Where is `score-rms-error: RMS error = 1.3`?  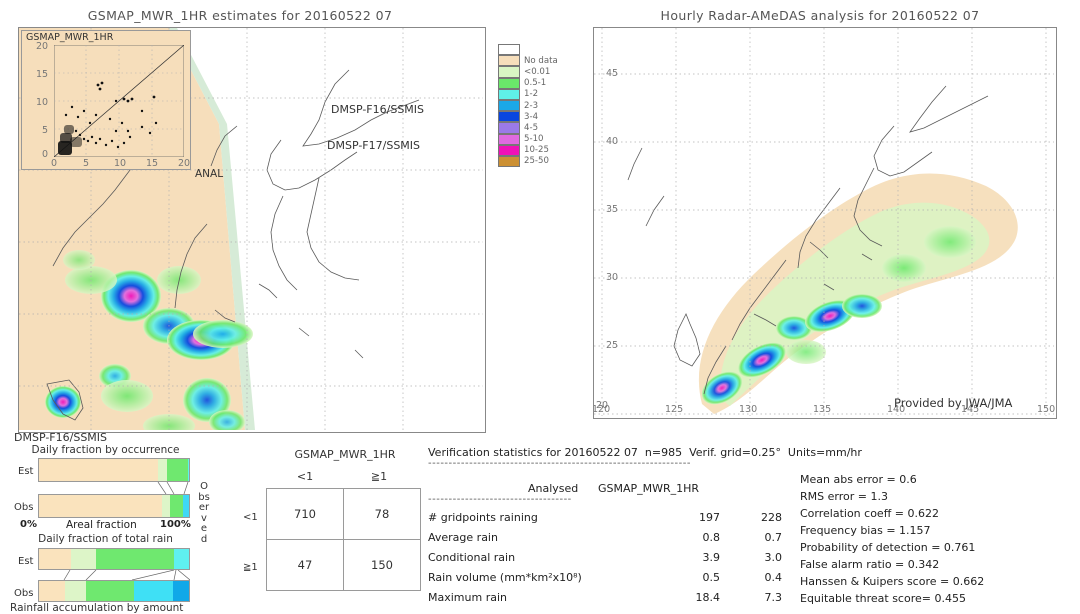 score-rms-error: RMS error = 1.3 is located at coordinates (844, 496).